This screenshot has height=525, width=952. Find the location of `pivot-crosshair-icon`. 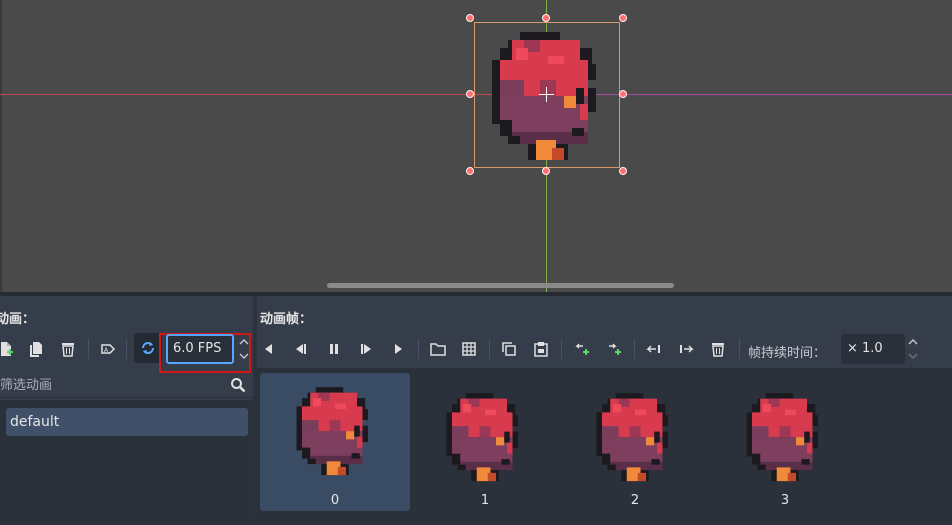

pivot-crosshair-icon is located at coordinates (546, 94).